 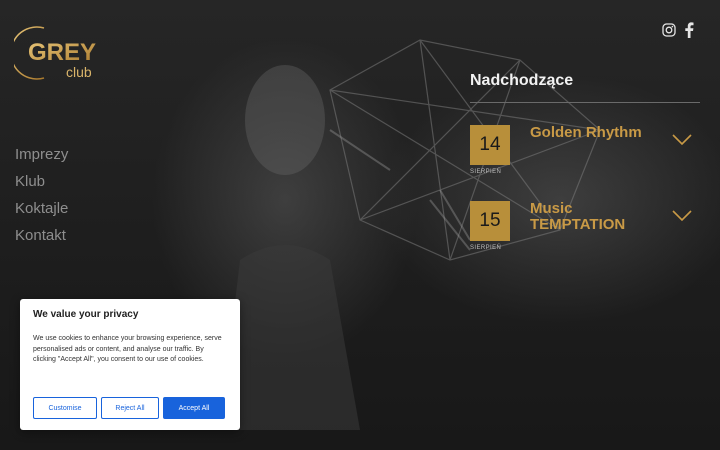 I want to click on instagram-icon, so click(x=669, y=30).